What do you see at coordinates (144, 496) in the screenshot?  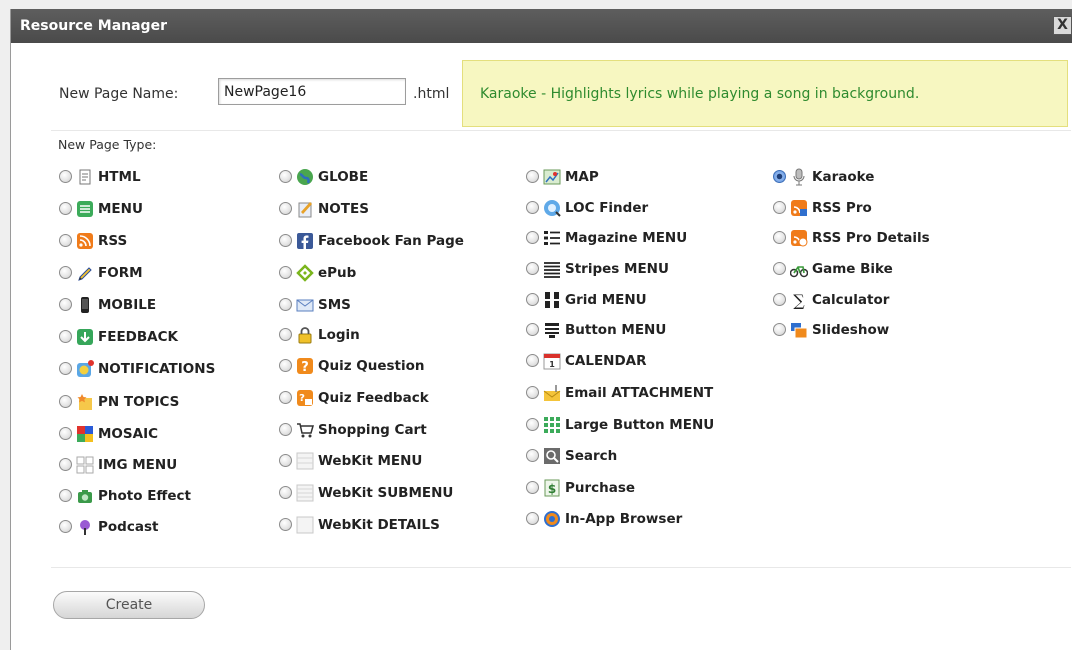 I see `page-type-label-text: Photo Effect` at bounding box center [144, 496].